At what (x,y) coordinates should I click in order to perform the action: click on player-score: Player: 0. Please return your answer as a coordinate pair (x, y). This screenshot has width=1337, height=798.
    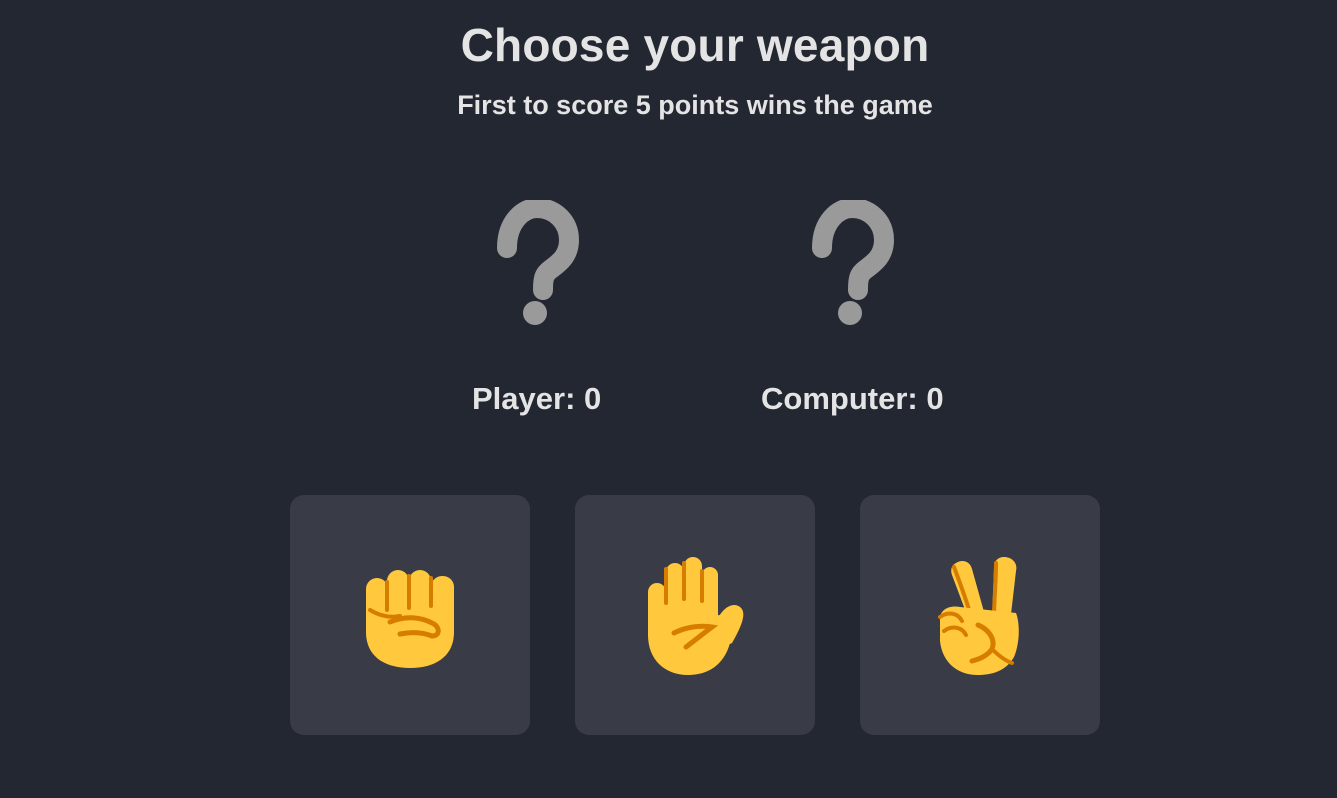
    Looking at the image, I should click on (537, 398).